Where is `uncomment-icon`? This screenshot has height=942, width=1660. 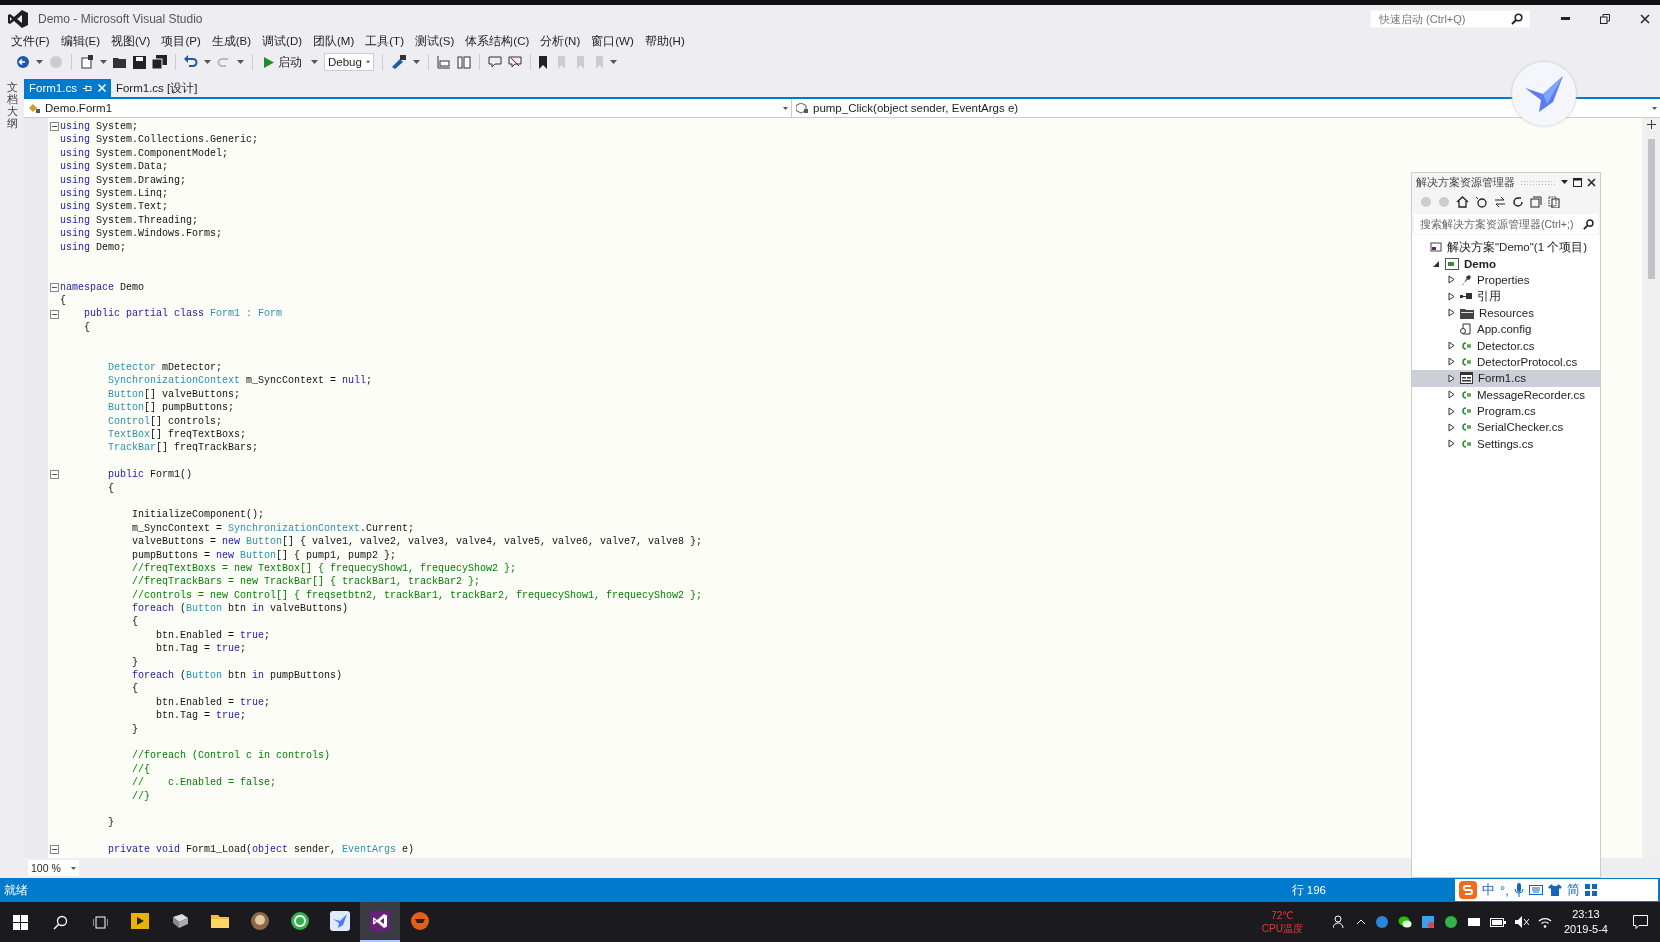
uncomment-icon is located at coordinates (515, 62).